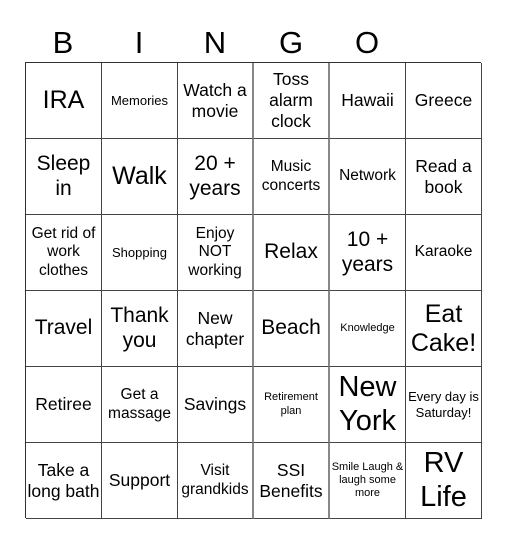 Image resolution: width=506 pixels, height=544 pixels. What do you see at coordinates (368, 481) in the screenshot?
I see `bingo-cell: Smile Laugh & laugh some more` at bounding box center [368, 481].